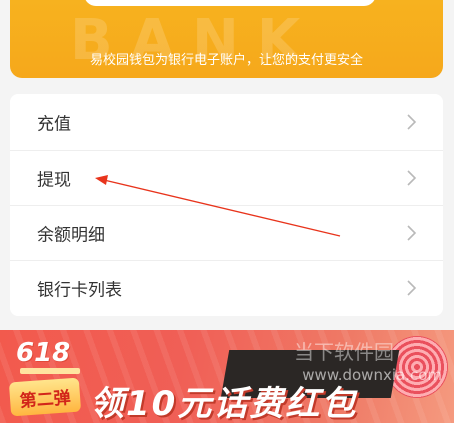 The width and height of the screenshot is (454, 423). Describe the element at coordinates (226, 288) in the screenshot. I see `menu-item-bank-card-list: 银行卡列表` at that location.